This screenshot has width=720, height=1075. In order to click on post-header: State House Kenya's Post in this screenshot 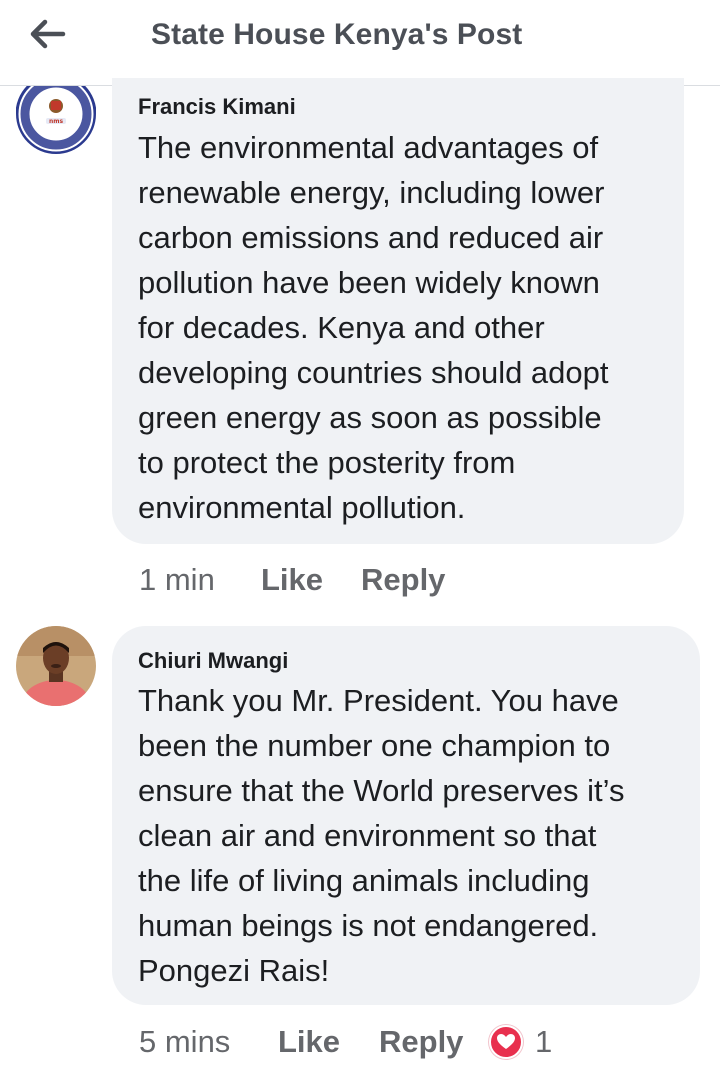, I will do `click(360, 43)`.